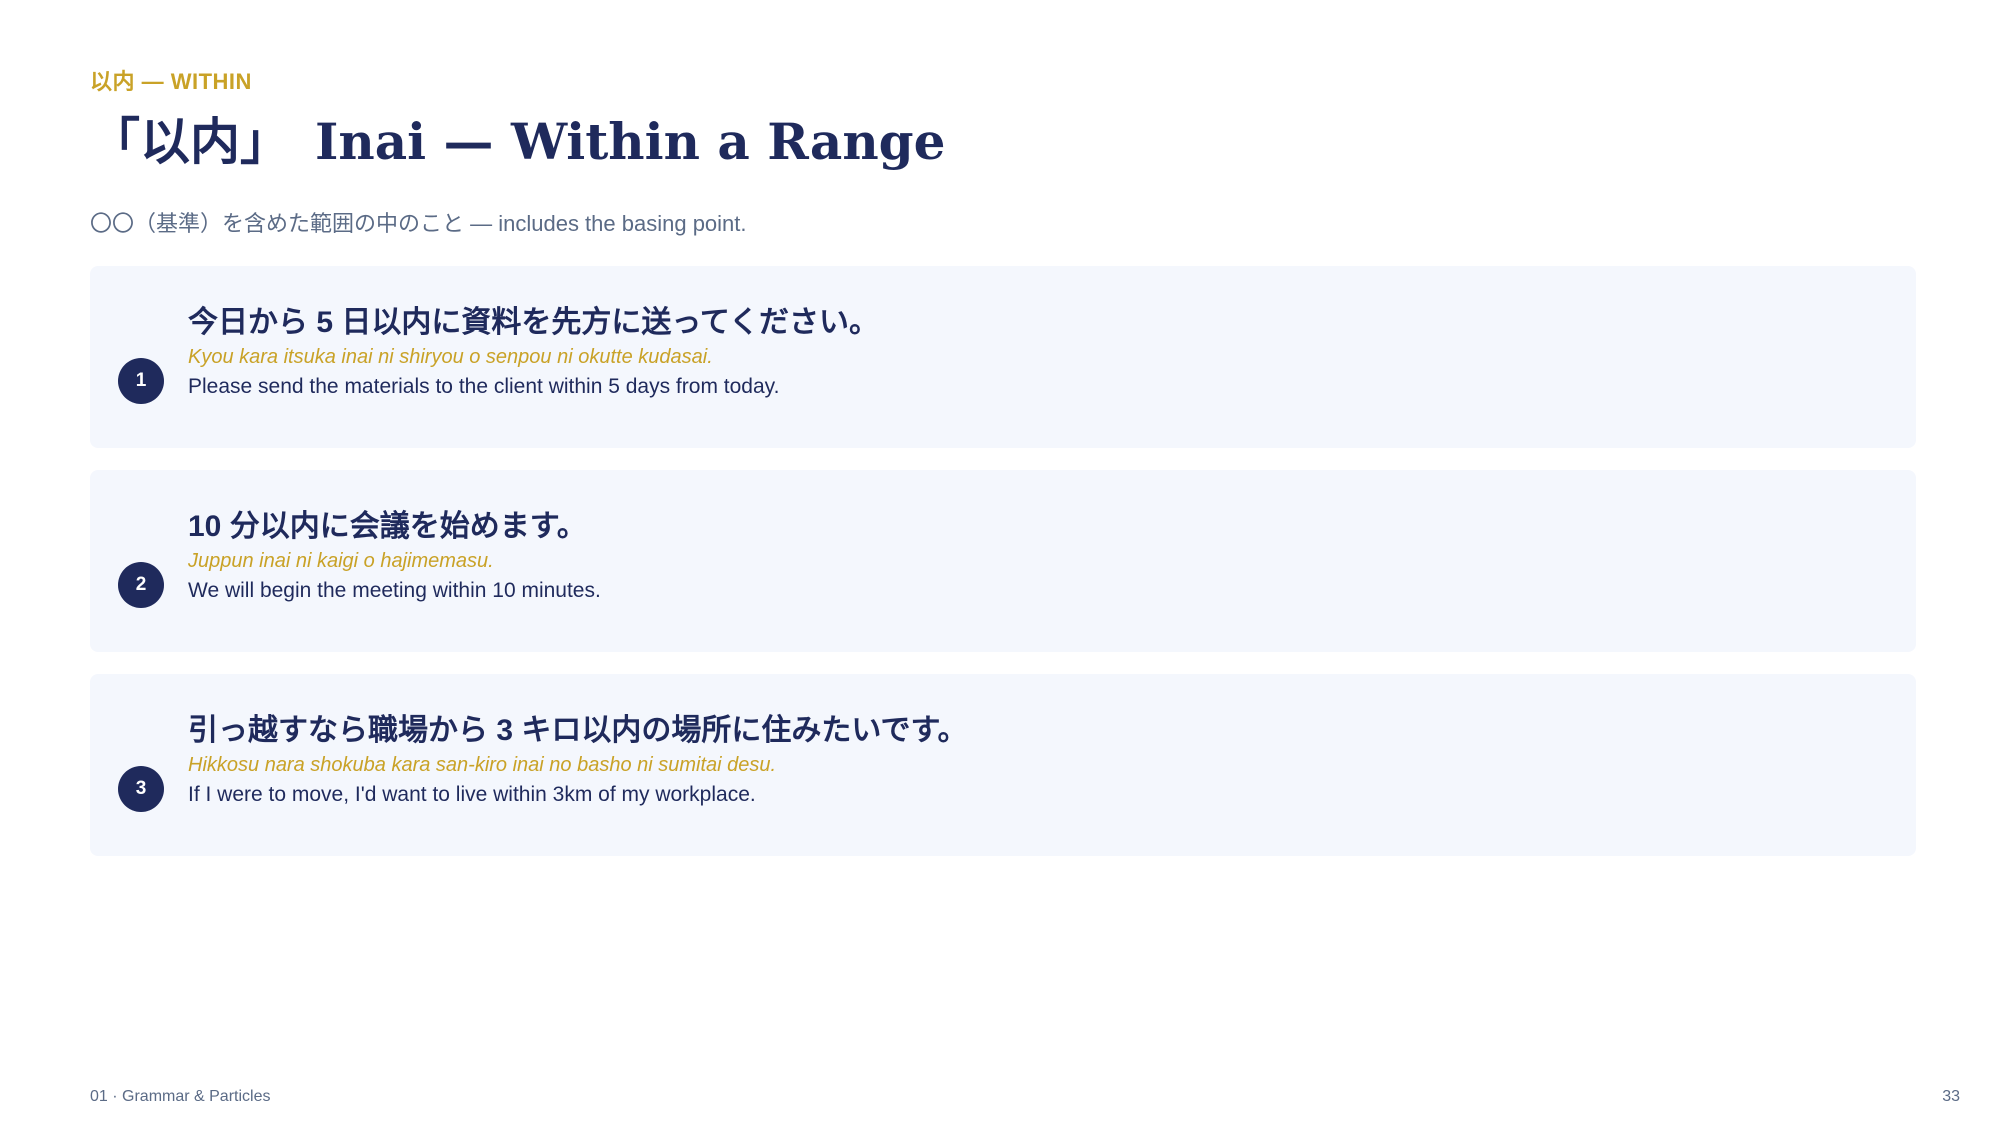 This screenshot has width=1996, height=1125. Describe the element at coordinates (533, 322) in the screenshot. I see `example-japanese: 今日から 5 日以内に資料を先方に送ってください。` at that location.